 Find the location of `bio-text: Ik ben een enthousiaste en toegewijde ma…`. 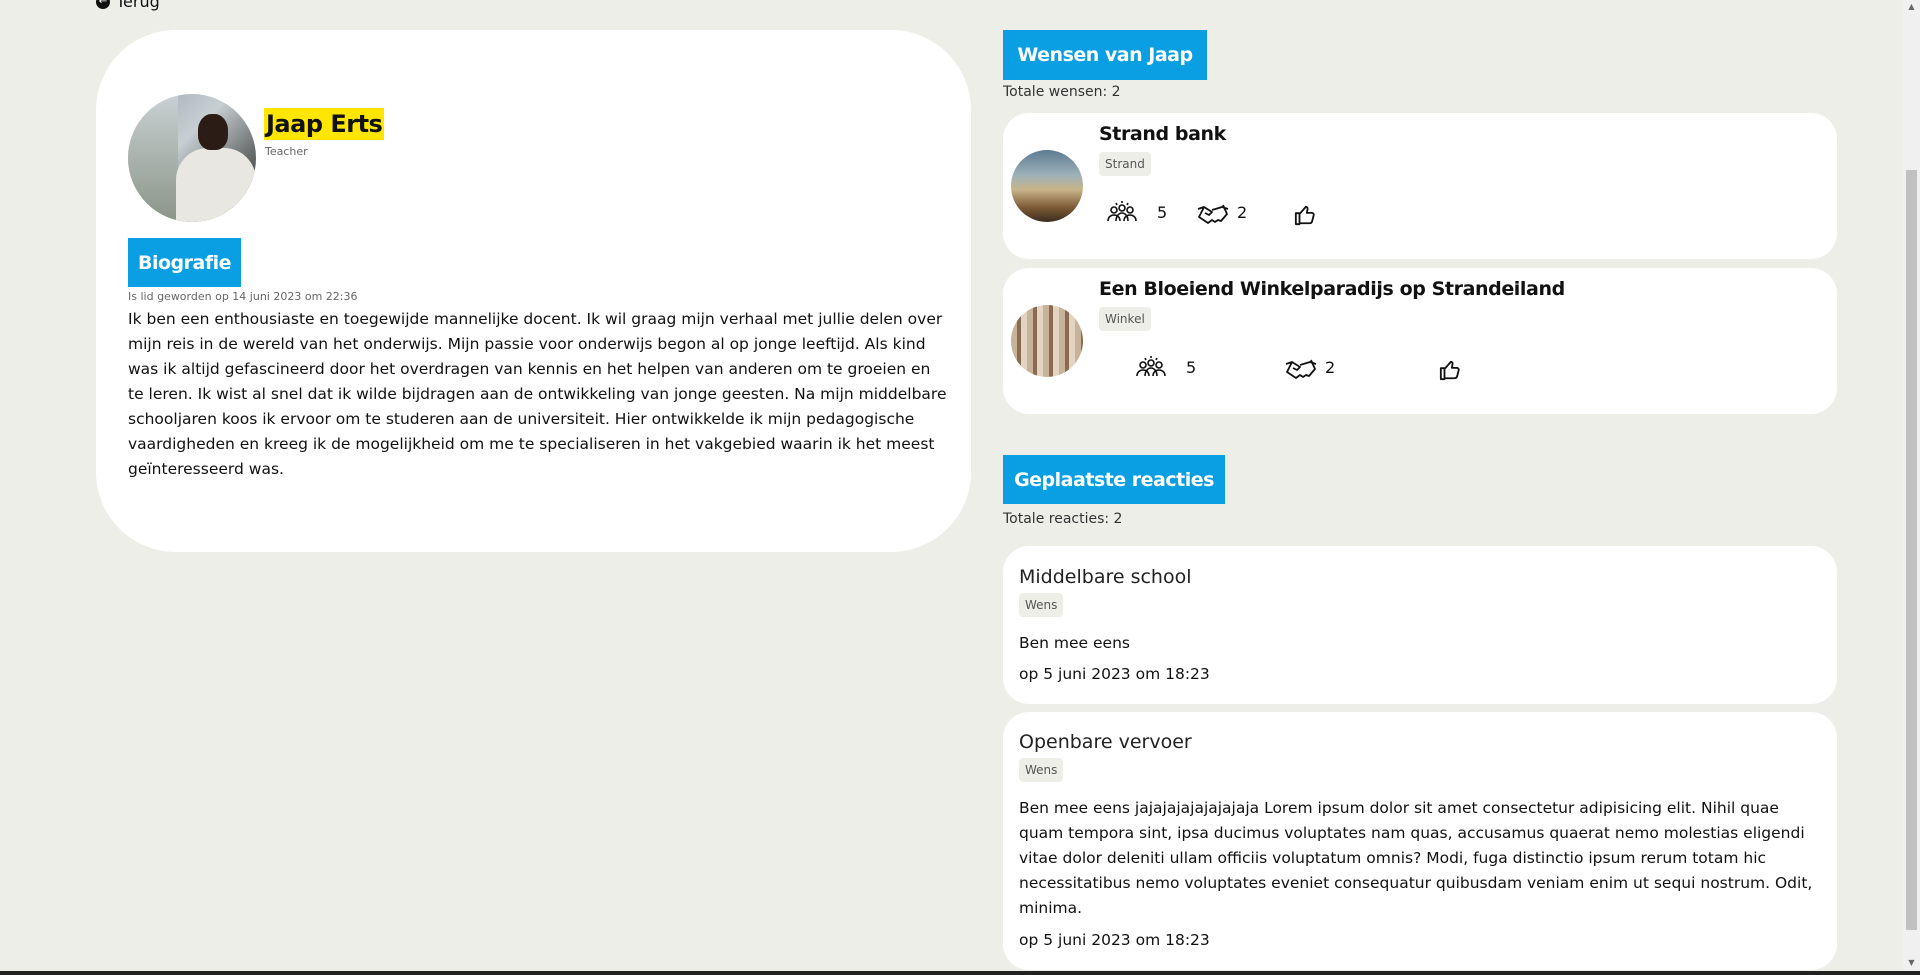

bio-text: Ik ben een enthousiaste en toegewijde ma… is located at coordinates (537, 394).